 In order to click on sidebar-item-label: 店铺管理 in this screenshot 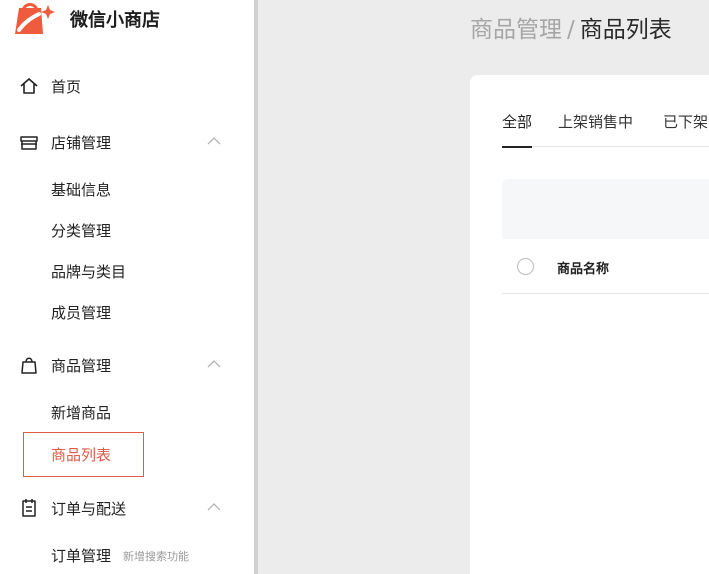, I will do `click(81, 143)`.